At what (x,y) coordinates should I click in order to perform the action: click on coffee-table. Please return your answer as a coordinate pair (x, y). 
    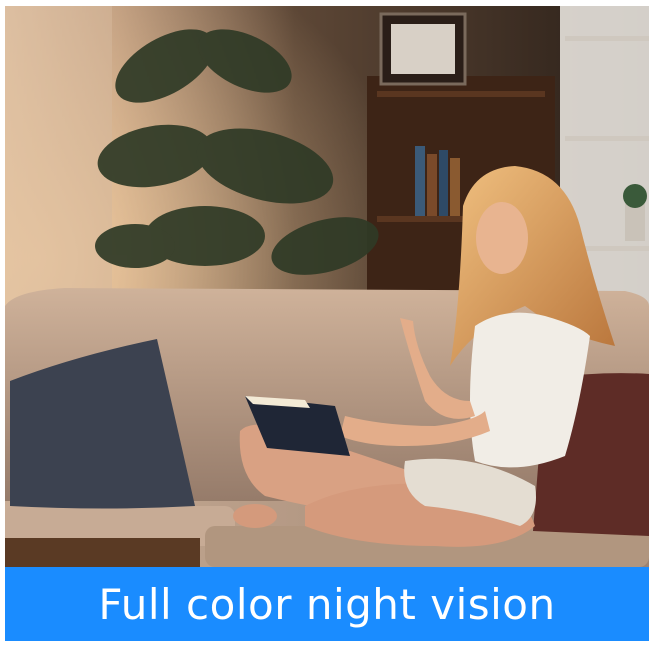
    Looking at the image, I should click on (102, 552).